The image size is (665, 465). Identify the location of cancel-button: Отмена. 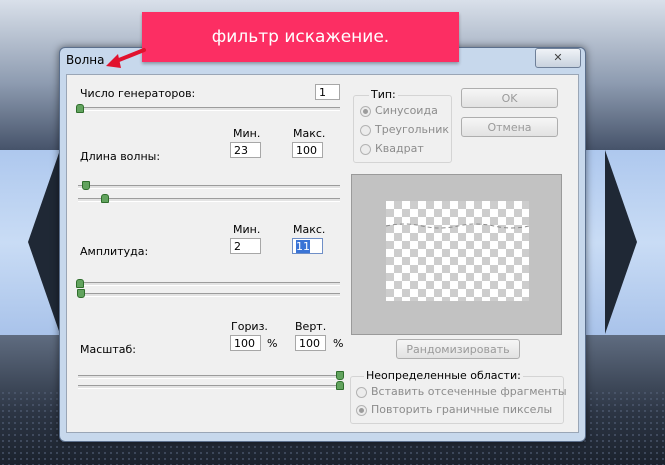
(509, 127).